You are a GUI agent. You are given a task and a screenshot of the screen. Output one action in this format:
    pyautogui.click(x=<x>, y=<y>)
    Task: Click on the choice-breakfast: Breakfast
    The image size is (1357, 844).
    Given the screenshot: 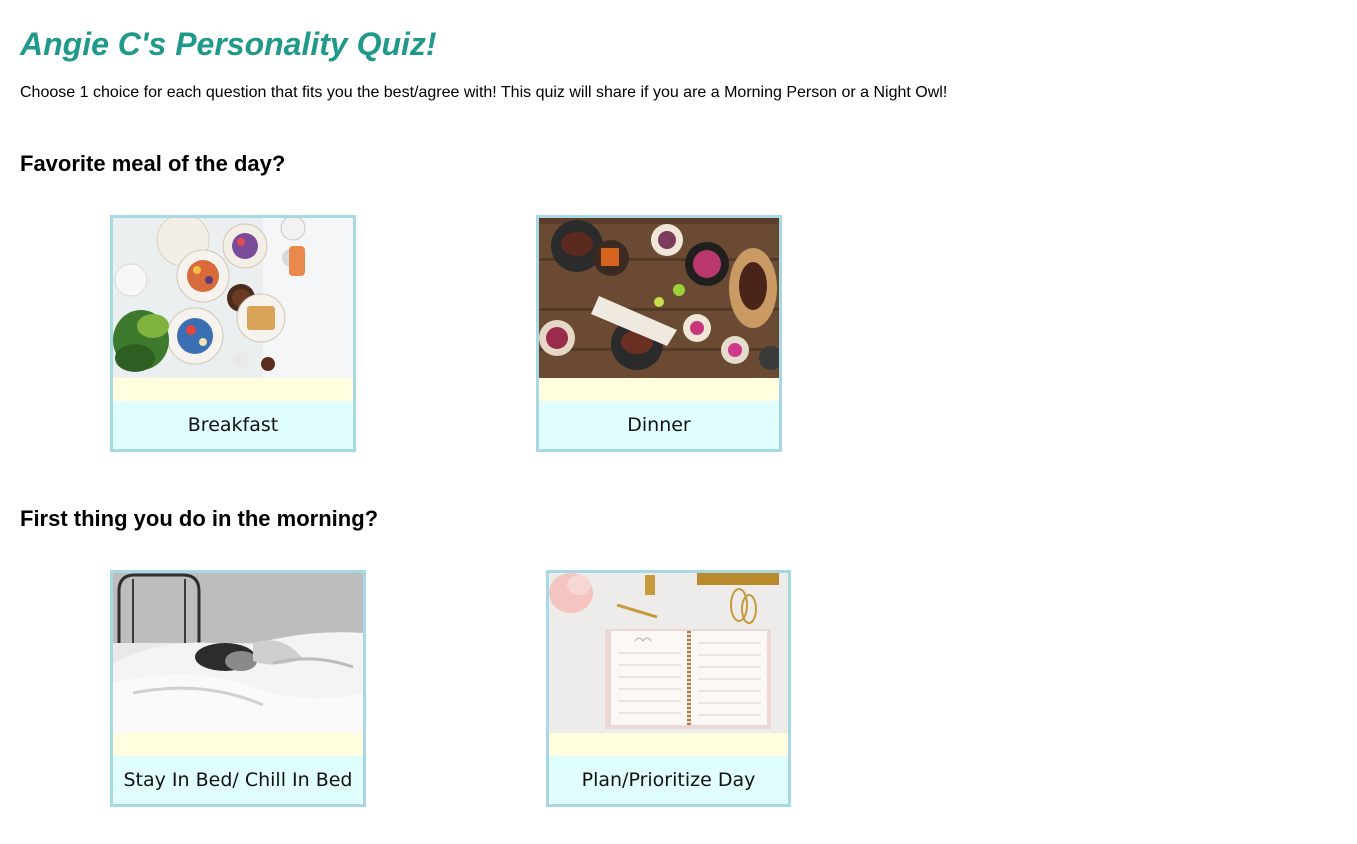 What is the action you would take?
    pyautogui.click(x=233, y=333)
    